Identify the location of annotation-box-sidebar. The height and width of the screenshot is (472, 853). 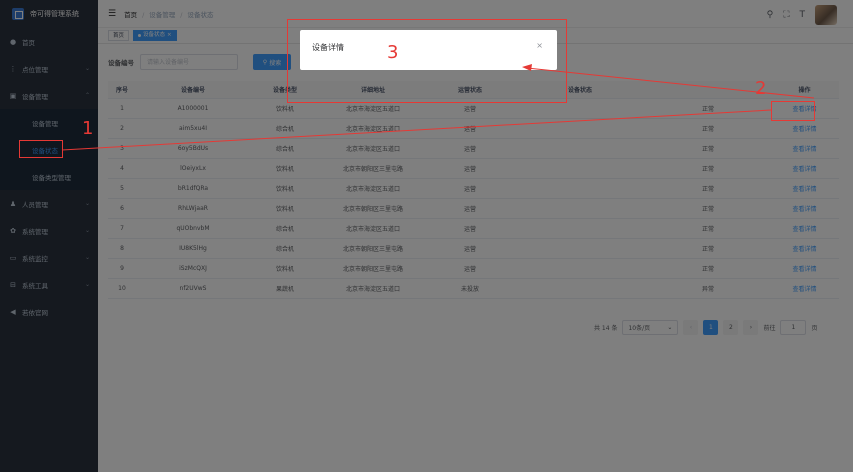
(41, 149).